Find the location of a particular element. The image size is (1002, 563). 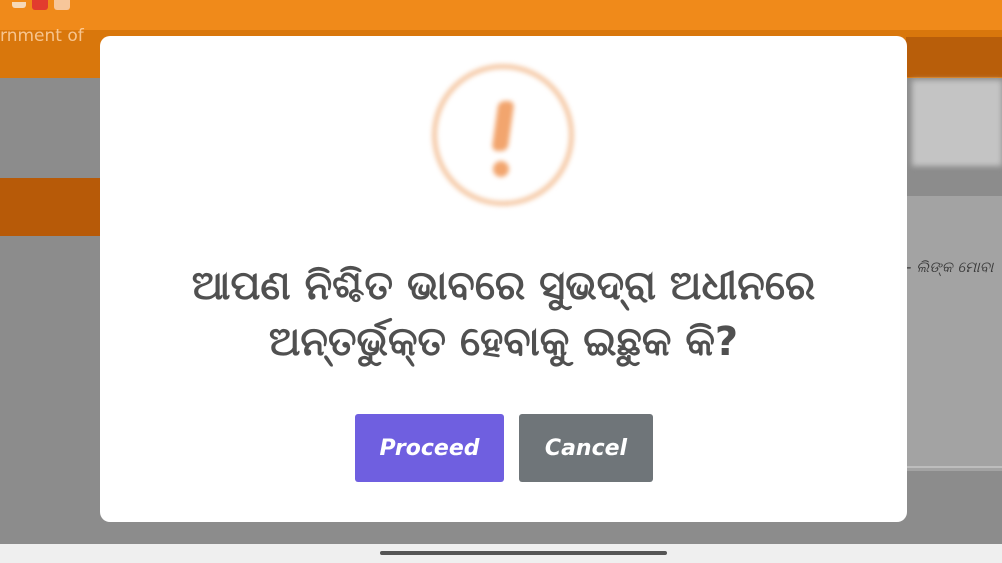

exclamation-bar is located at coordinates (503, 126).